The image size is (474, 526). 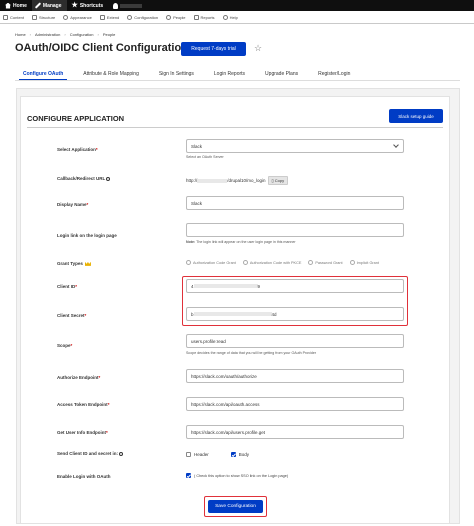 I want to click on menu-extend: Extend, so click(x=109, y=17).